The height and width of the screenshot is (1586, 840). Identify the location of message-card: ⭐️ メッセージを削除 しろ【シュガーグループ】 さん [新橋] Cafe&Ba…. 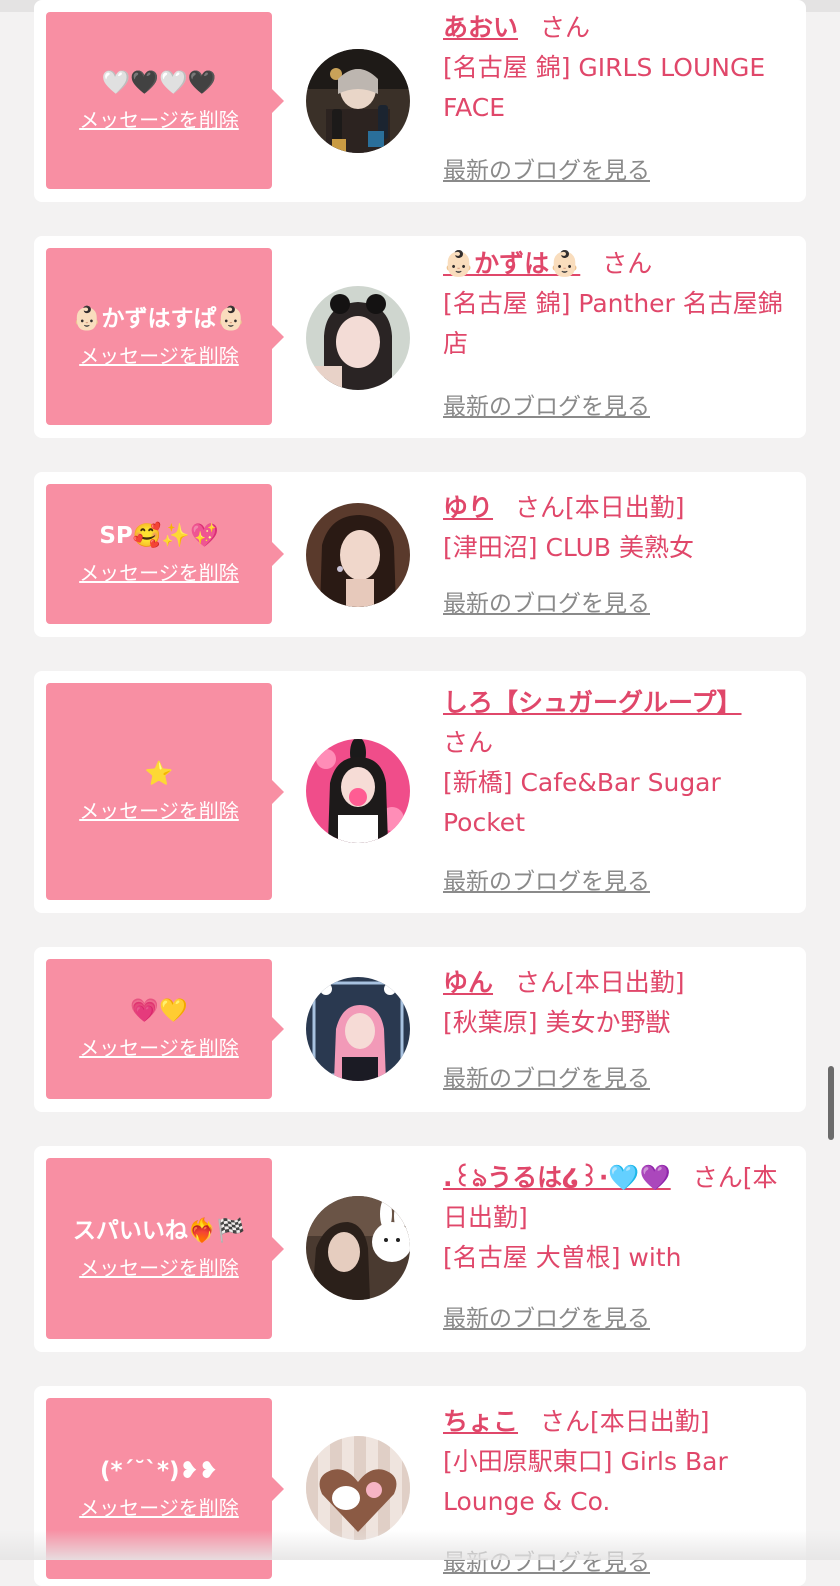
(420, 792).